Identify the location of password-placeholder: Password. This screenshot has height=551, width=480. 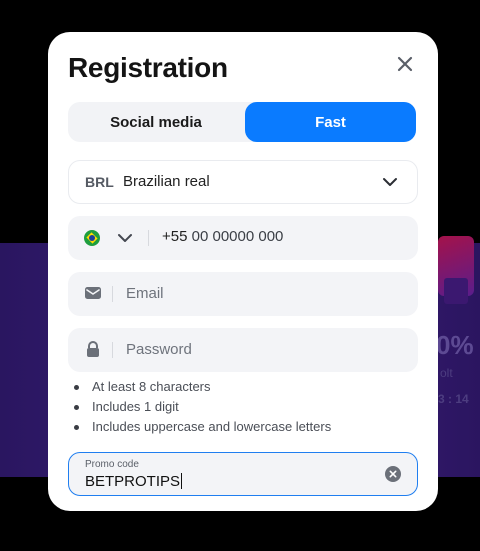
(159, 349).